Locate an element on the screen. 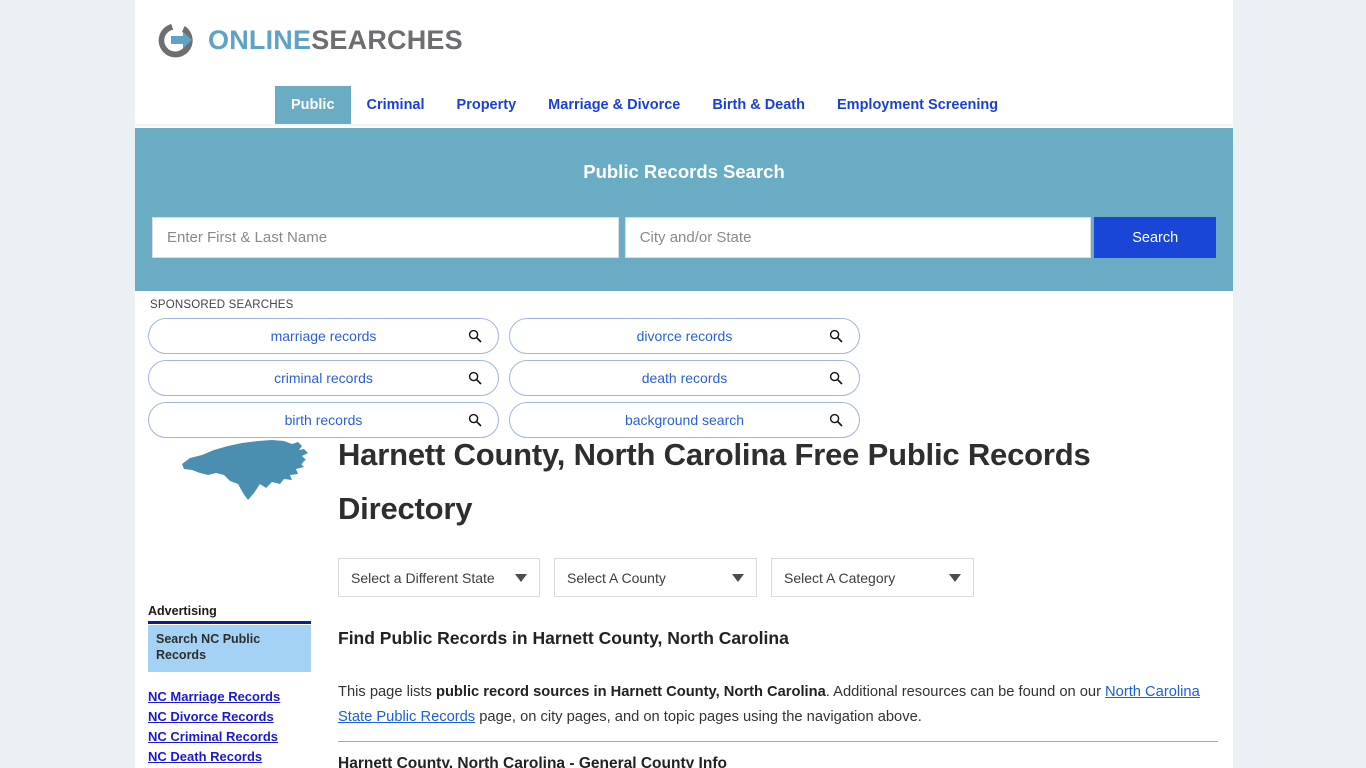 This screenshot has height=768, width=1366. state-select: Select a Different State is located at coordinates (439, 577).